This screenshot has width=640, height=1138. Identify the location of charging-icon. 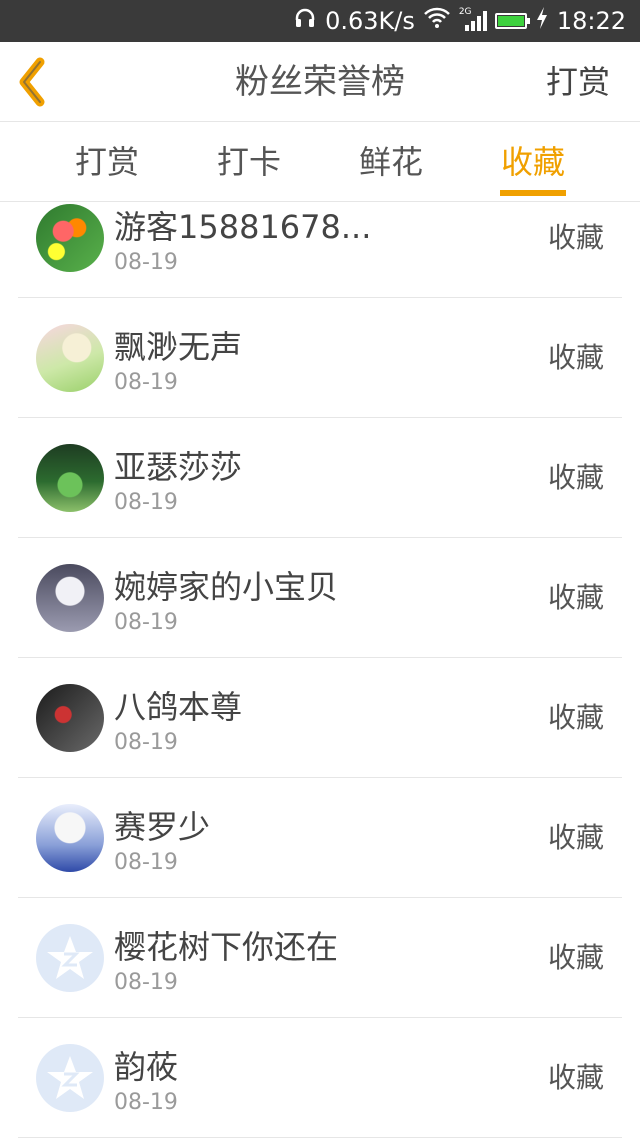
(542, 21).